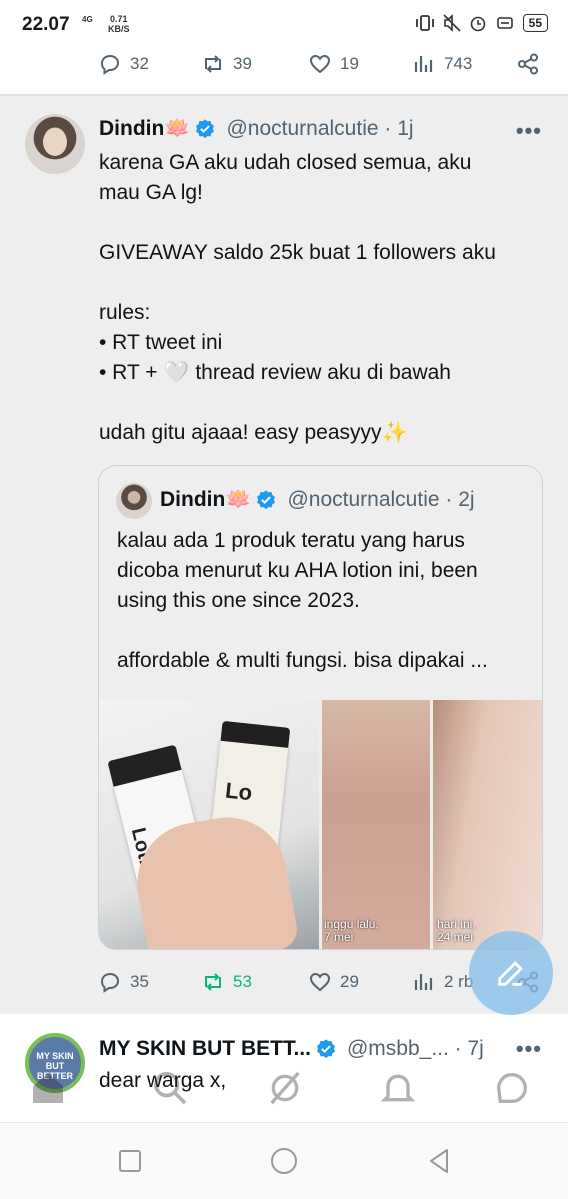 The image size is (568, 1199). I want to click on views-button: 743, so click(442, 64).